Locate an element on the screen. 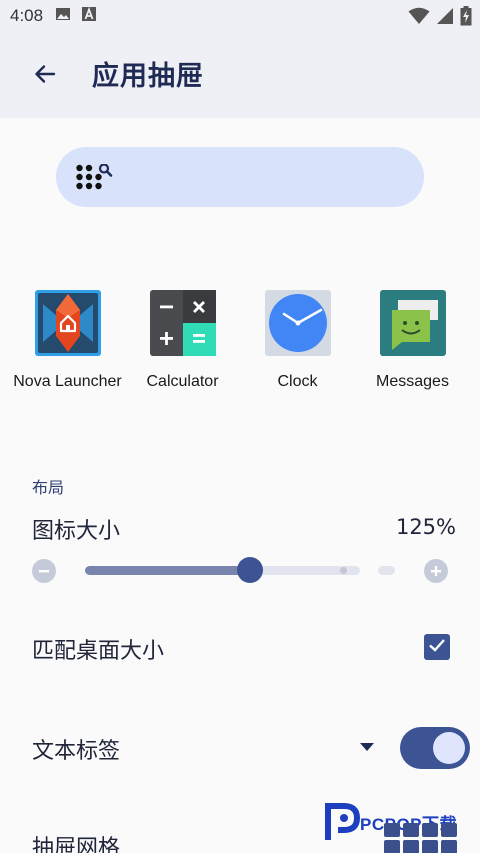 The image size is (480, 853). battery-charging-icon is located at coordinates (466, 18).